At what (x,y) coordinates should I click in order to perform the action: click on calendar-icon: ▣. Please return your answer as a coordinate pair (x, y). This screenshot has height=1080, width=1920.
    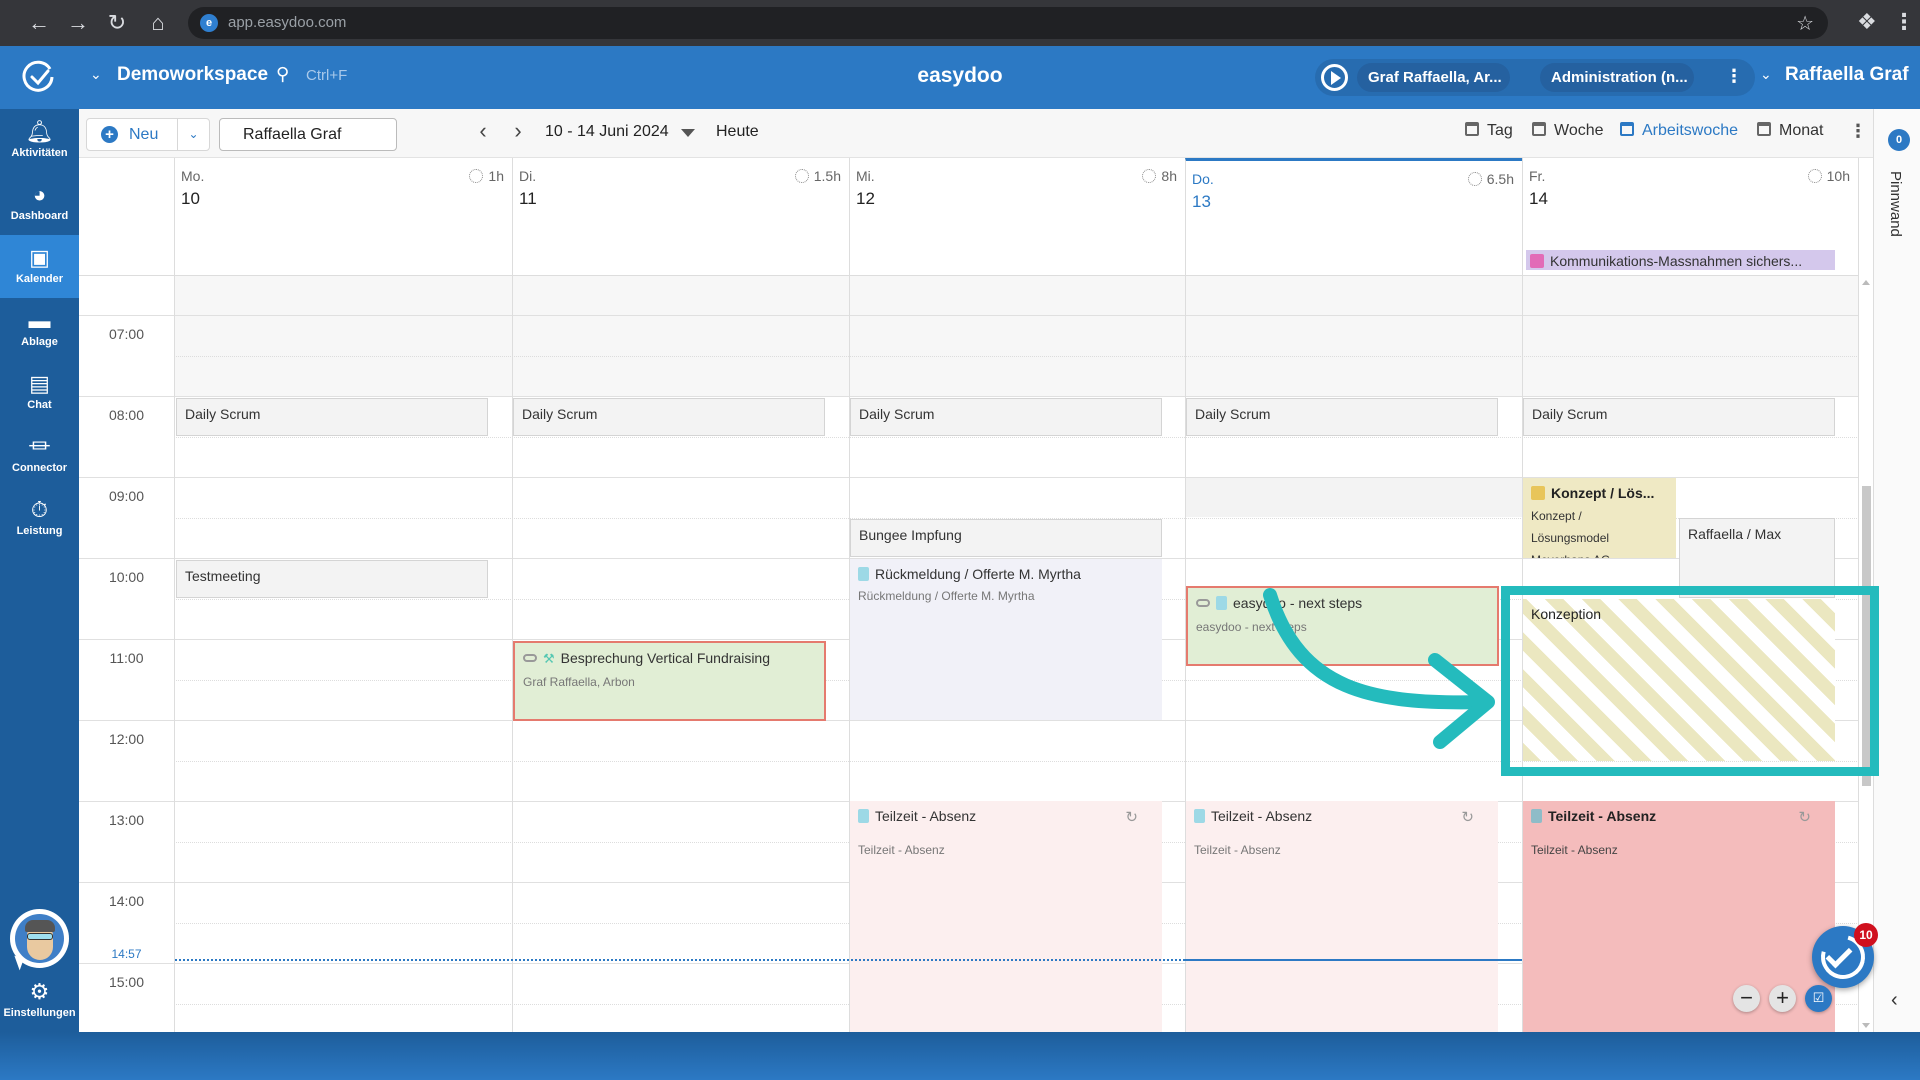
    Looking at the image, I should click on (39, 257).